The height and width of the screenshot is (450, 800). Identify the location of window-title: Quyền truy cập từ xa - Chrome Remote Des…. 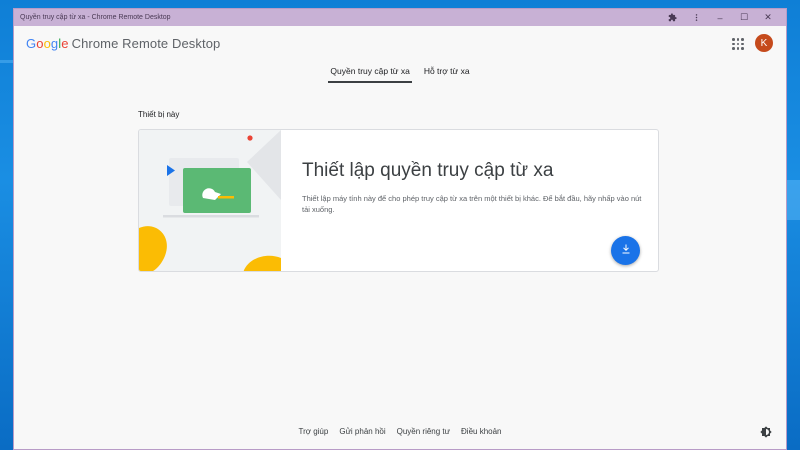
(95, 17).